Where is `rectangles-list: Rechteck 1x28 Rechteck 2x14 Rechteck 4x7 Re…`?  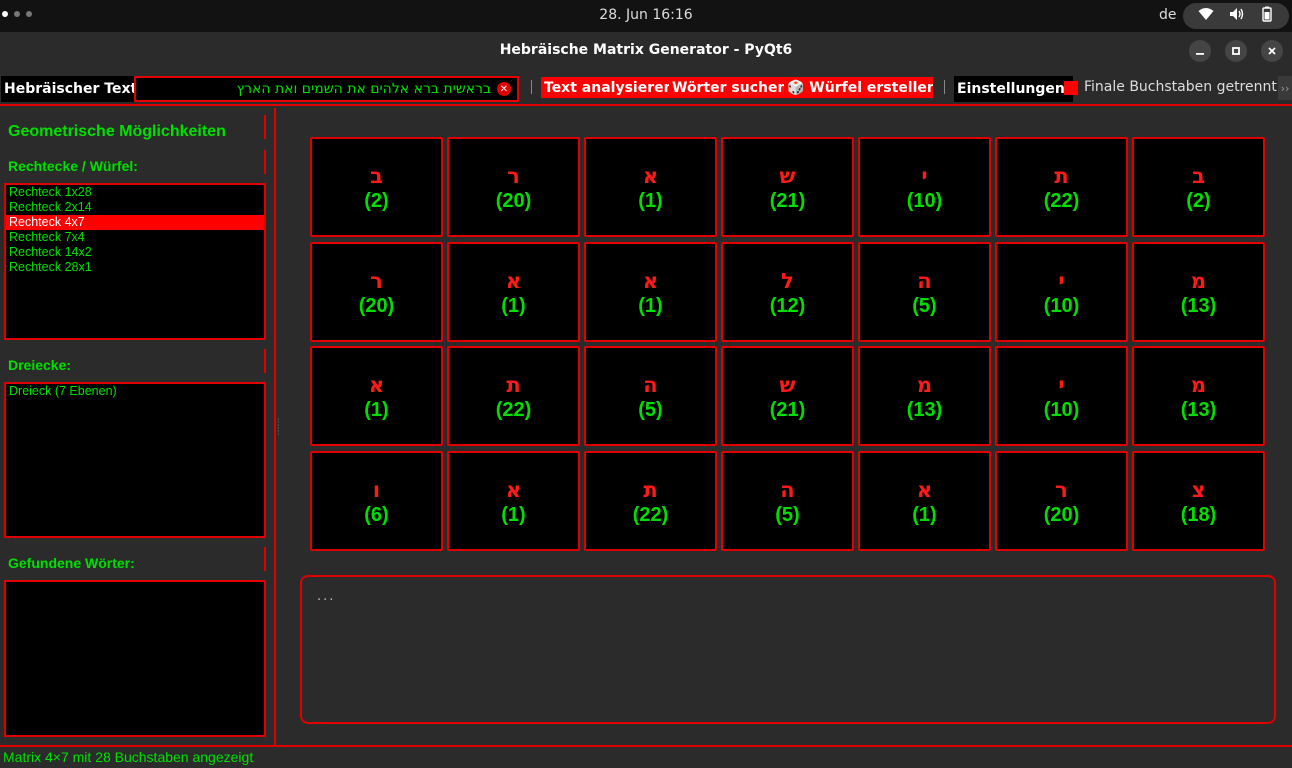
rectangles-list: Rechteck 1x28 Rechteck 2x14 Rechteck 4x7 Re… is located at coordinates (135, 261).